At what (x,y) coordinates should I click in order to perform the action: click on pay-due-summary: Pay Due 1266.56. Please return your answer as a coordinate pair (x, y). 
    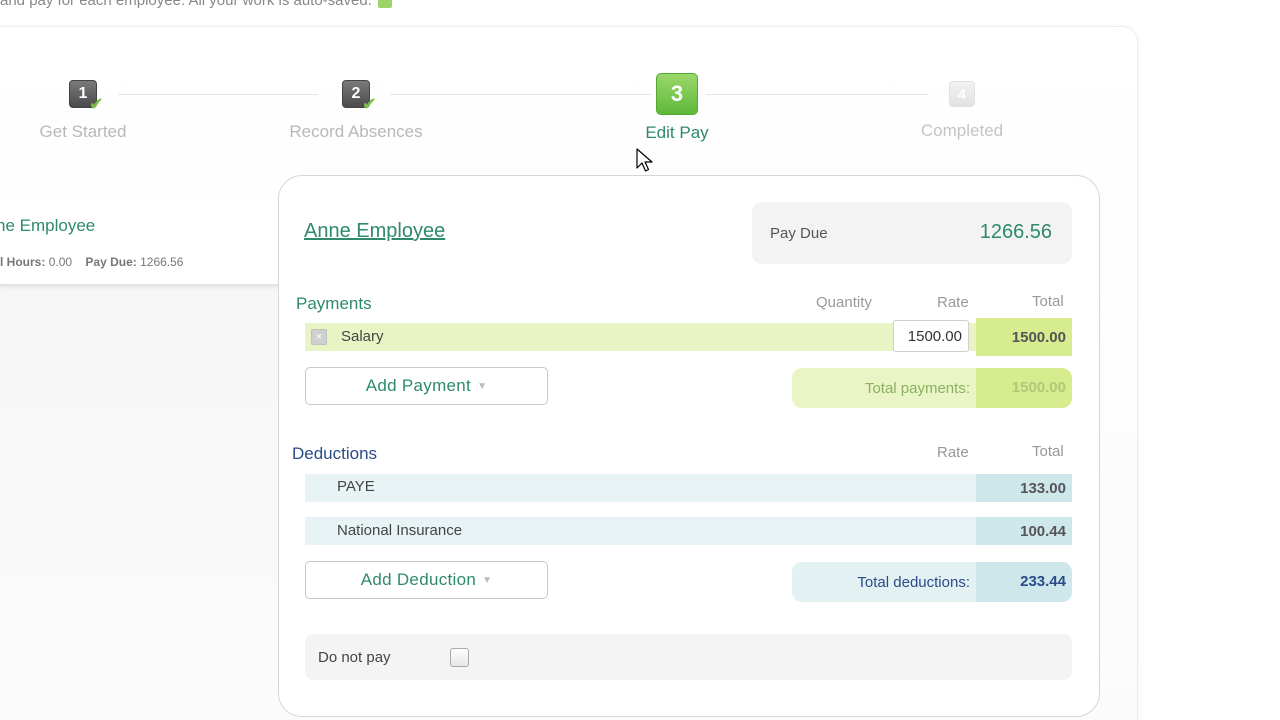
    Looking at the image, I should click on (912, 233).